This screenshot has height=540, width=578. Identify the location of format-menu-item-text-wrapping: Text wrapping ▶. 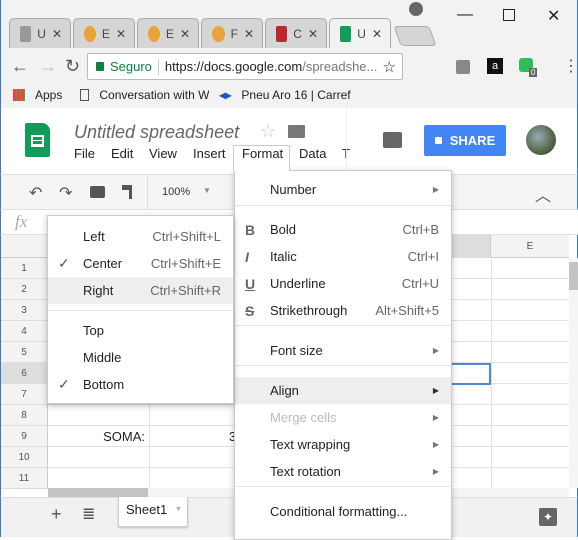
(343, 444).